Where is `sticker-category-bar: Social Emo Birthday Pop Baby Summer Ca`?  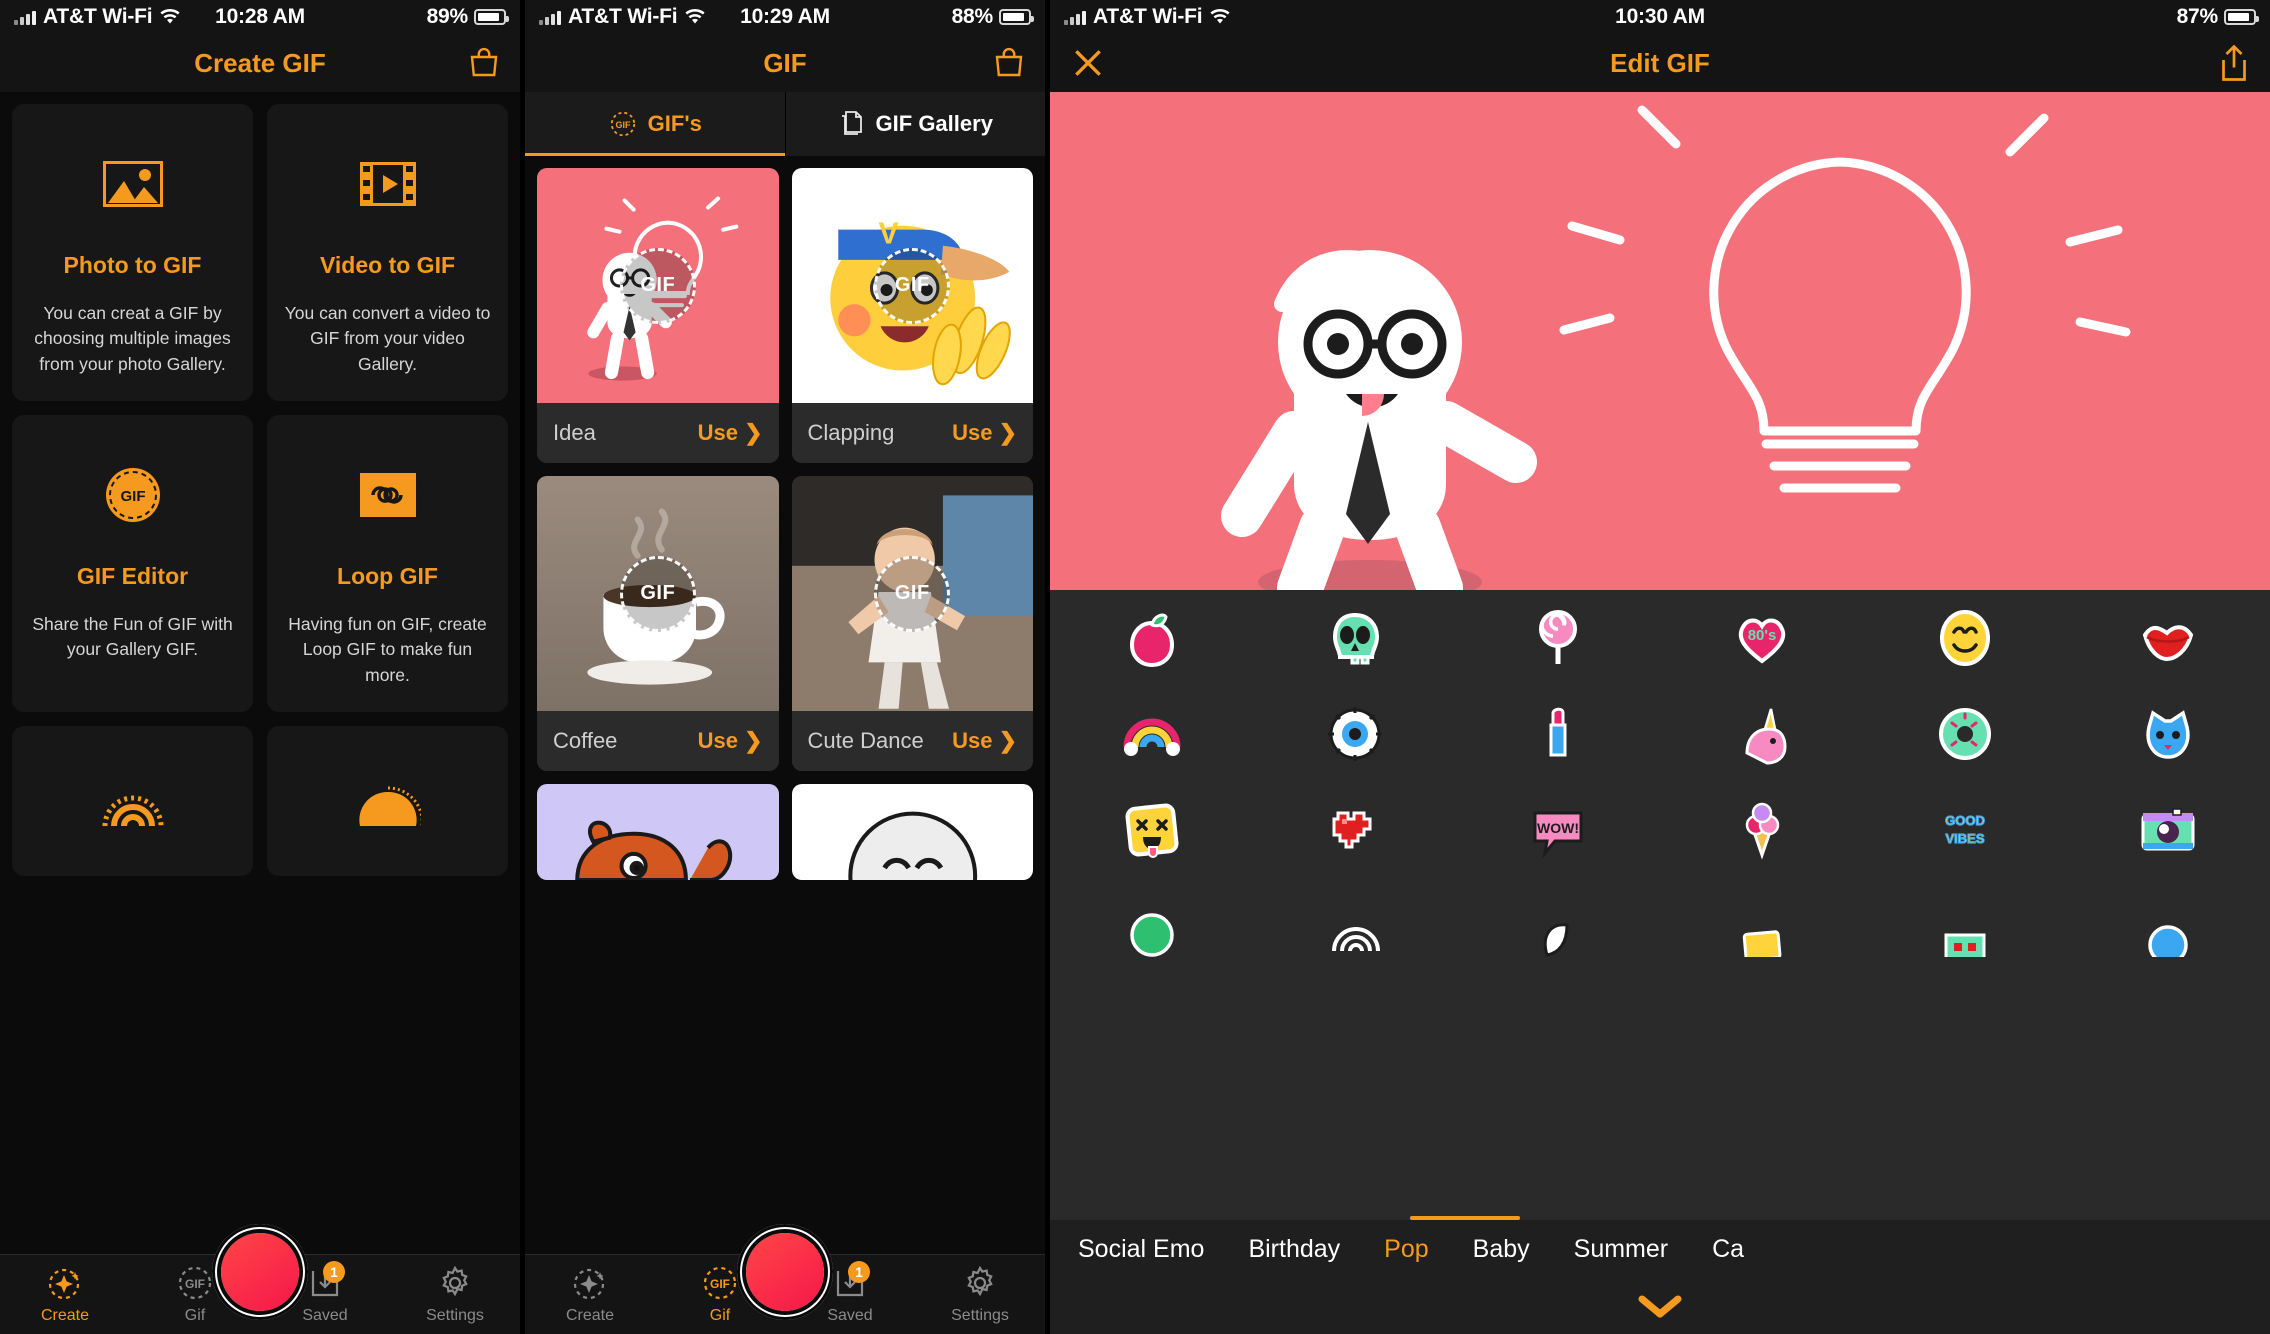
sticker-category-bar: Social Emo Birthday Pop Baby Summer Ca is located at coordinates (1660, 1249).